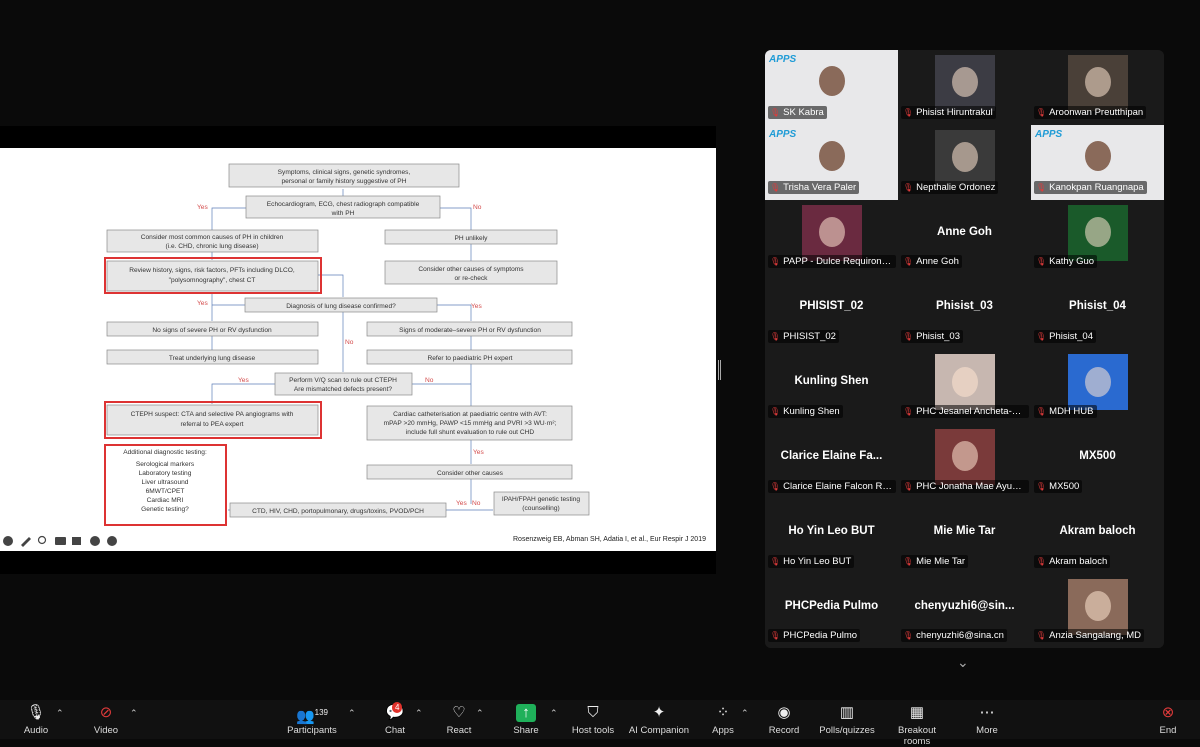 Image resolution: width=1200 pixels, height=747 pixels. What do you see at coordinates (964, 87) in the screenshot?
I see `participant-tile: 🎙 Phisist Hiruntrakul` at bounding box center [964, 87].